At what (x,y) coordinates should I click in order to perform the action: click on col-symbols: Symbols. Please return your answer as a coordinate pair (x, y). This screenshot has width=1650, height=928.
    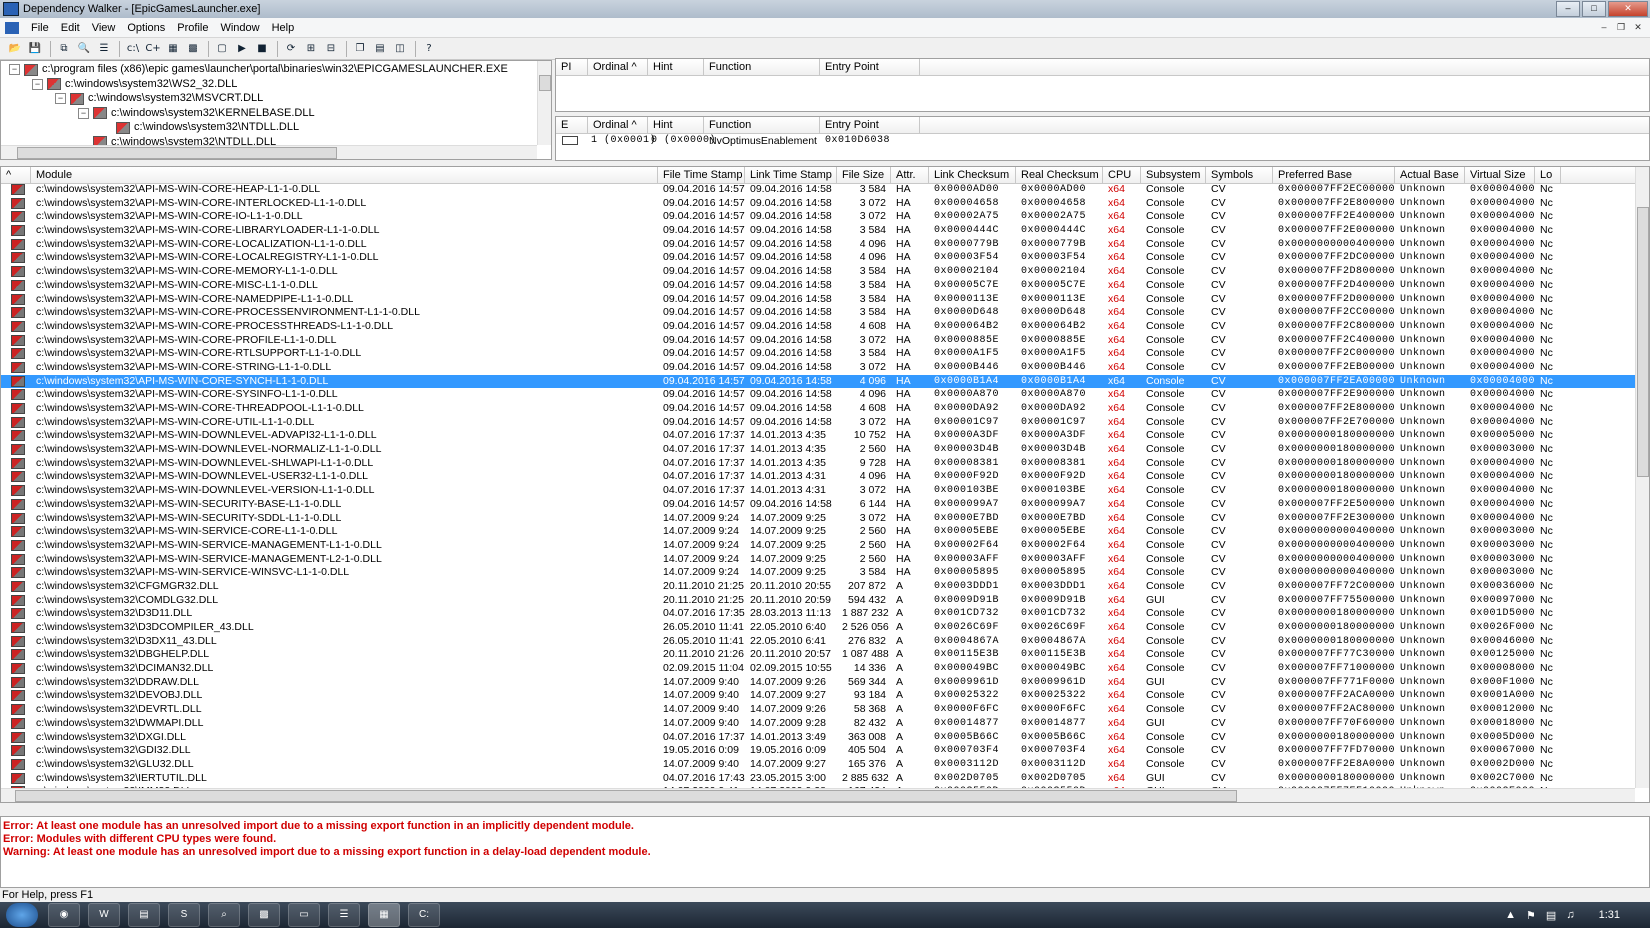
    Looking at the image, I should click on (1239, 175).